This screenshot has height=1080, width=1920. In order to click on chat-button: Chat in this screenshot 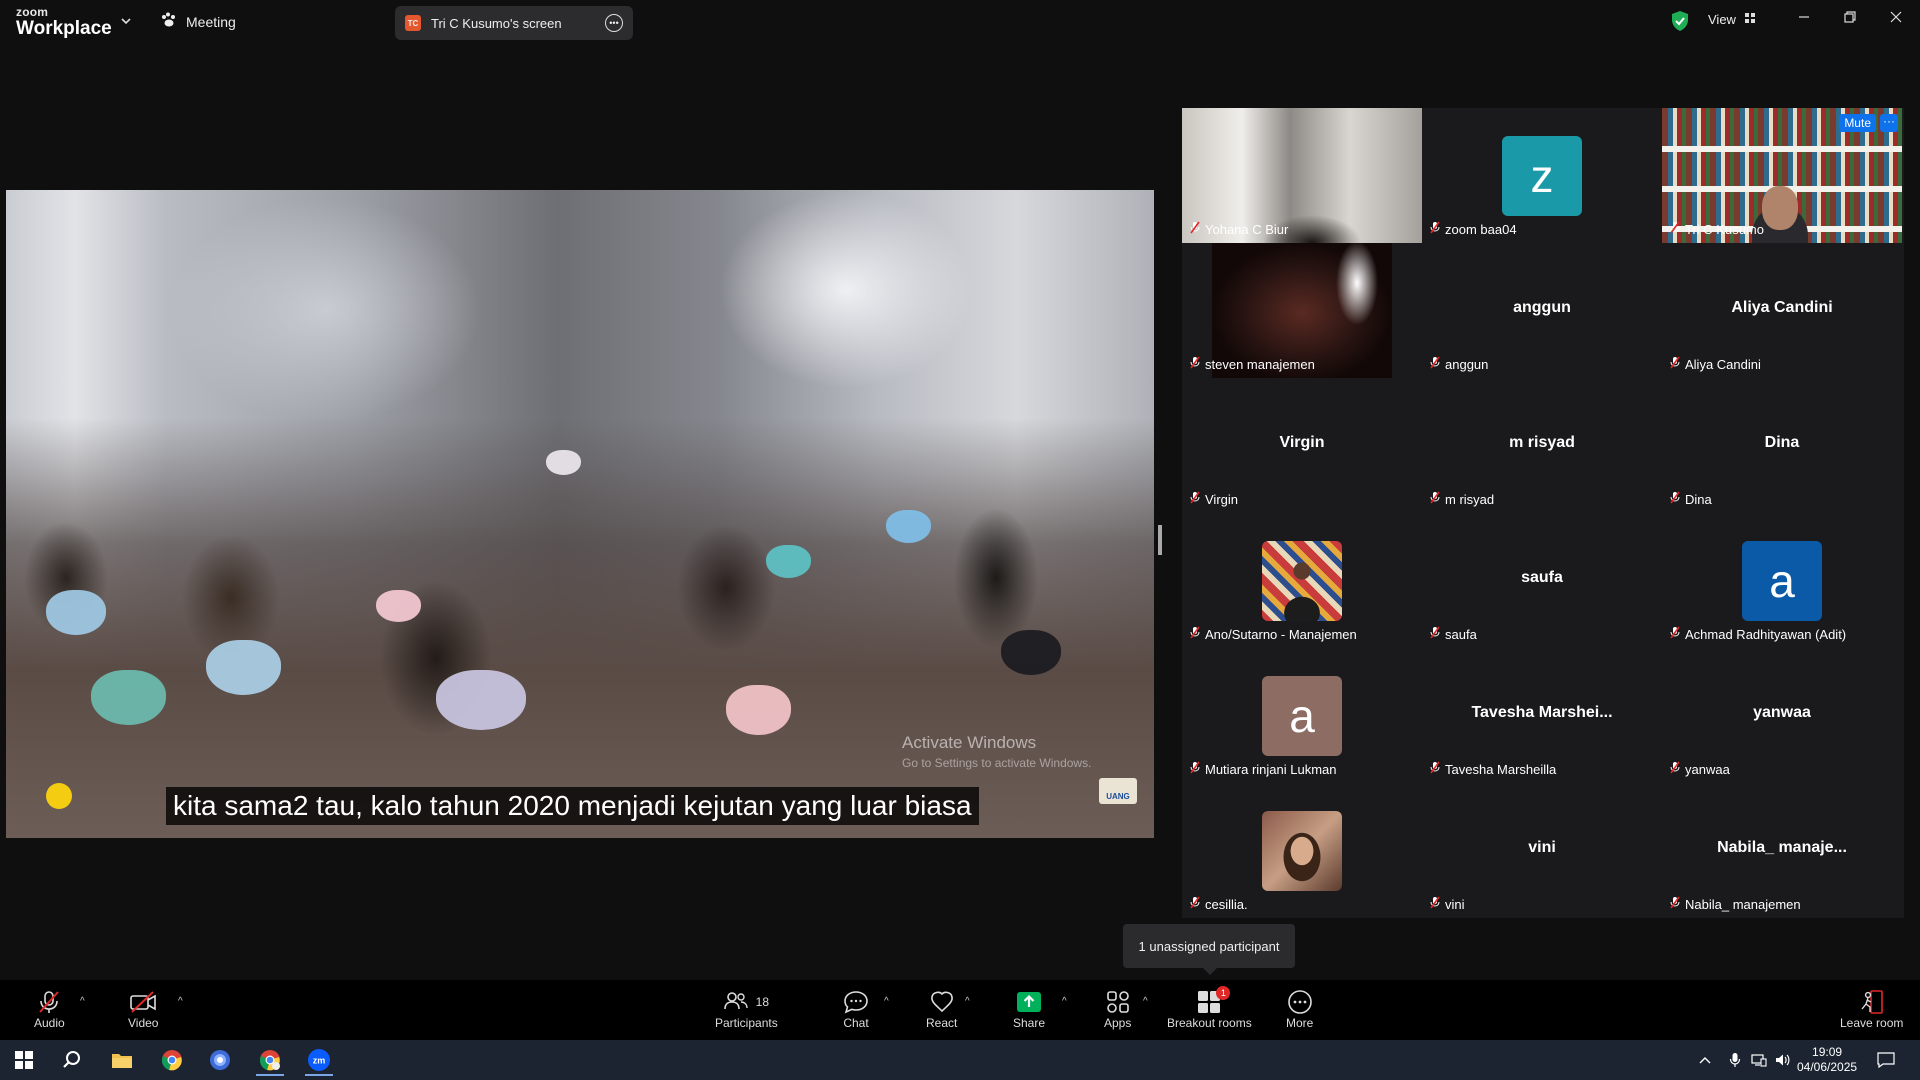, I will do `click(856, 1009)`.